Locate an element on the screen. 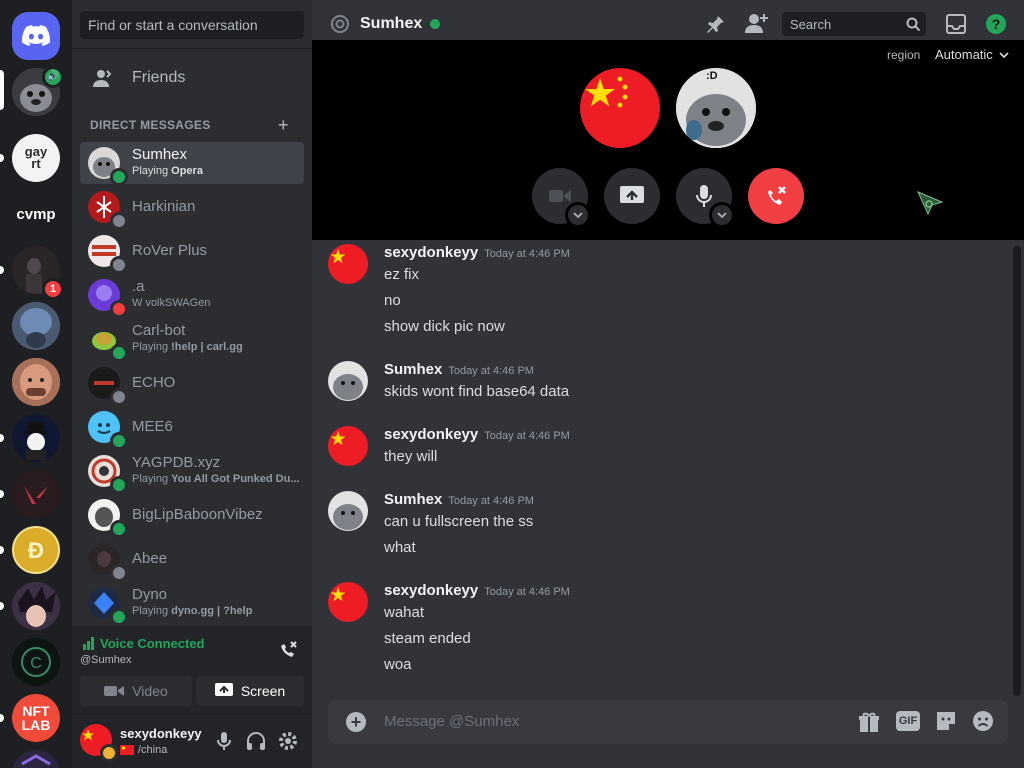 Image resolution: width=1024 pixels, height=768 pixels. microphone-icon is located at coordinates (224, 741).